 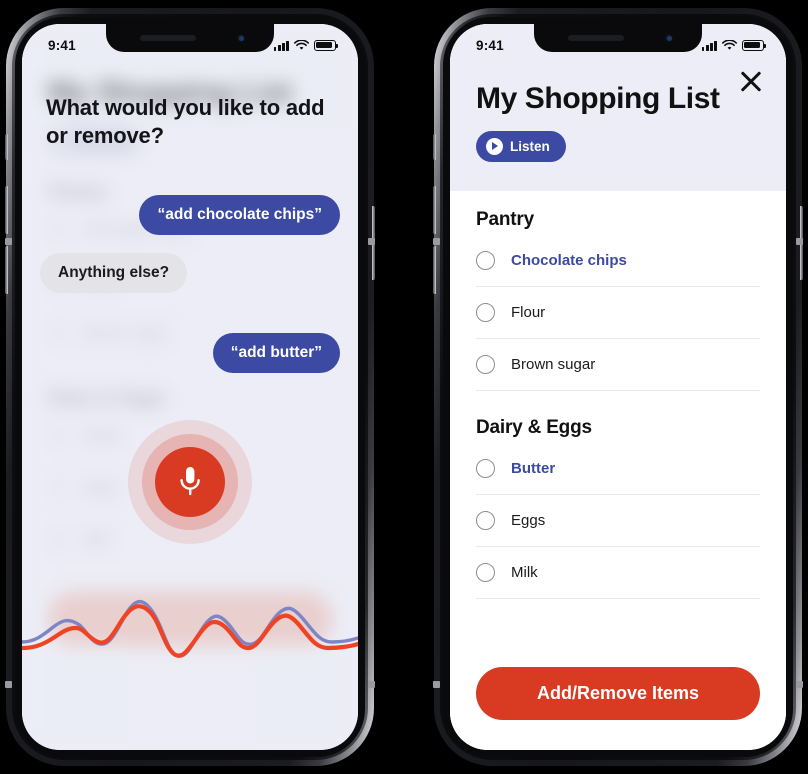 What do you see at coordinates (598, 98) in the screenshot?
I see `page-title: My Shopping List` at bounding box center [598, 98].